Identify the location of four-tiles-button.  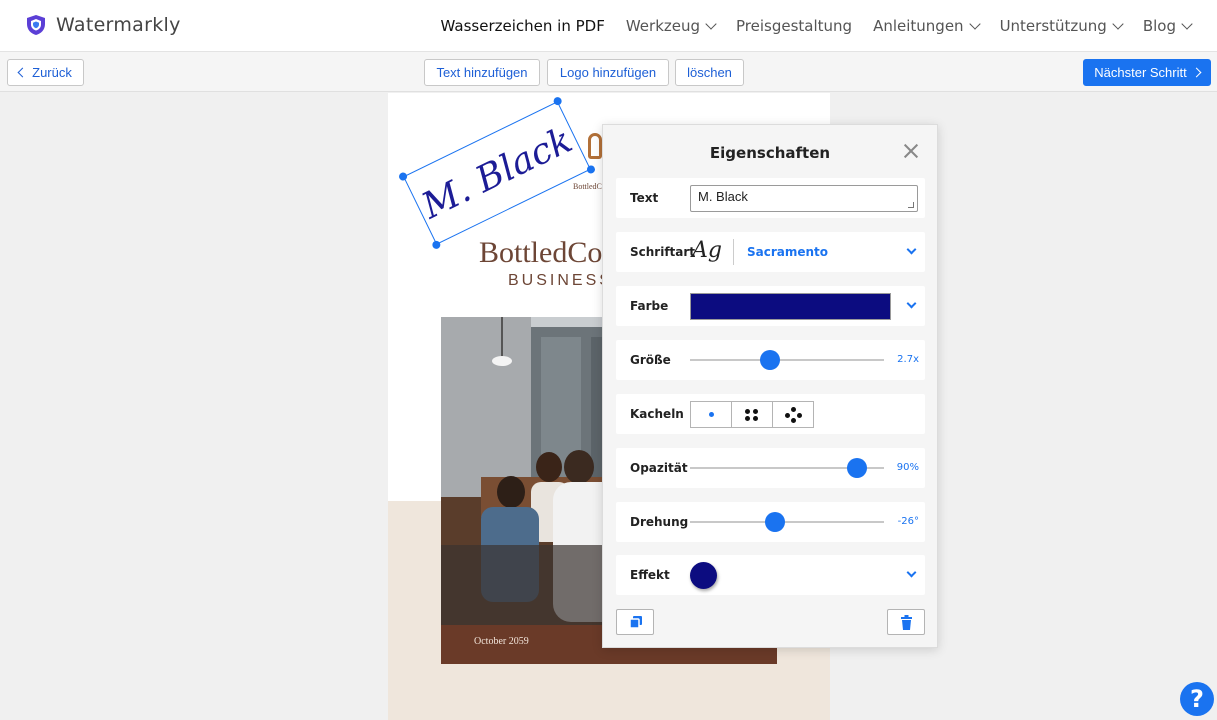
(752, 414).